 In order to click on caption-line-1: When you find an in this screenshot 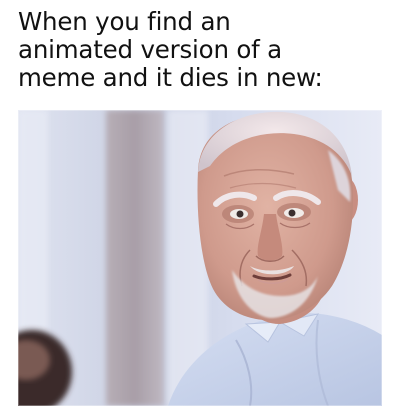, I will do `click(124, 21)`.